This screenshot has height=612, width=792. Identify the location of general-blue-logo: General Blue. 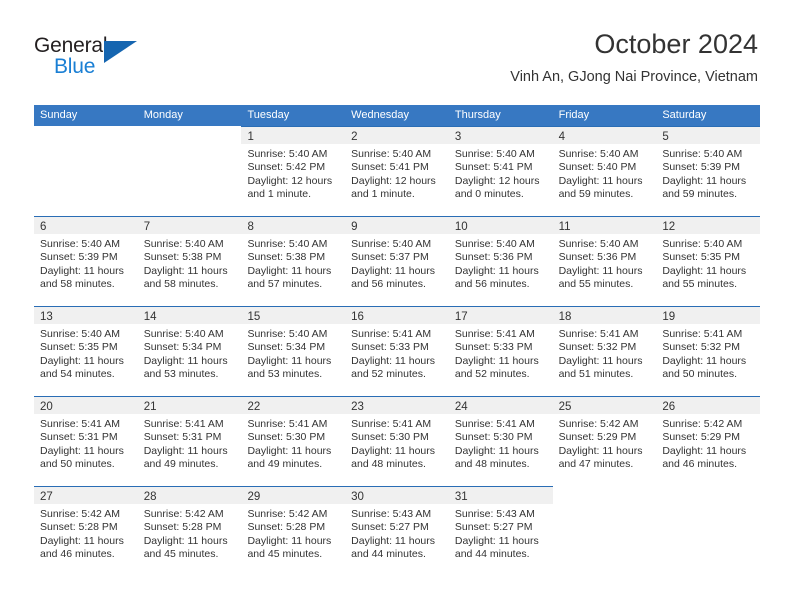
(94, 60).